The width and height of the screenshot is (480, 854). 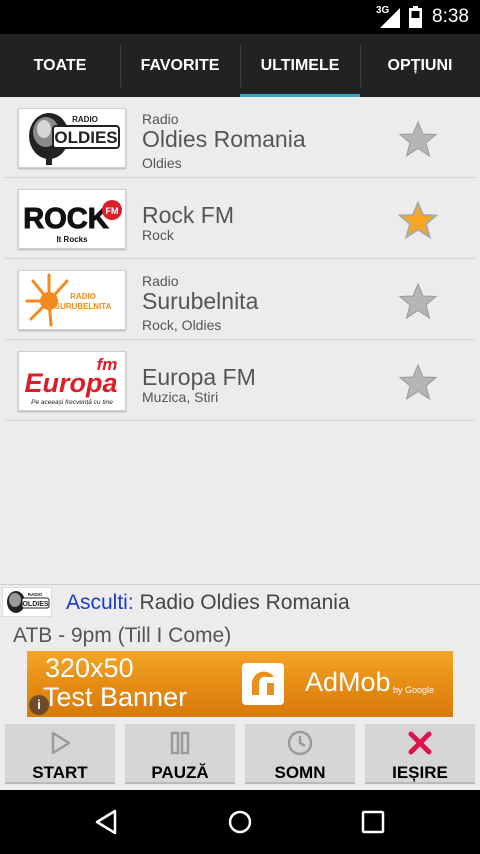 I want to click on tab-ultimele: ULTIMELE, so click(x=300, y=65).